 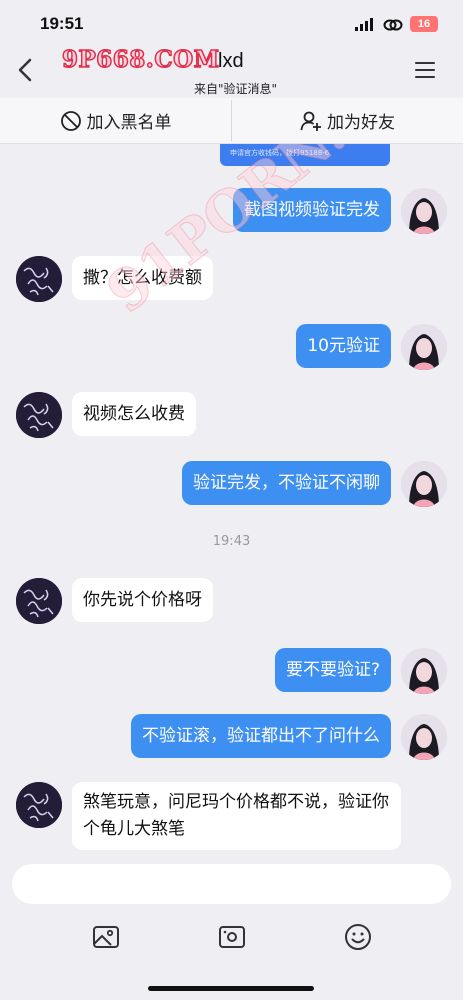 What do you see at coordinates (358, 937) in the screenshot?
I see `emoji-icon` at bounding box center [358, 937].